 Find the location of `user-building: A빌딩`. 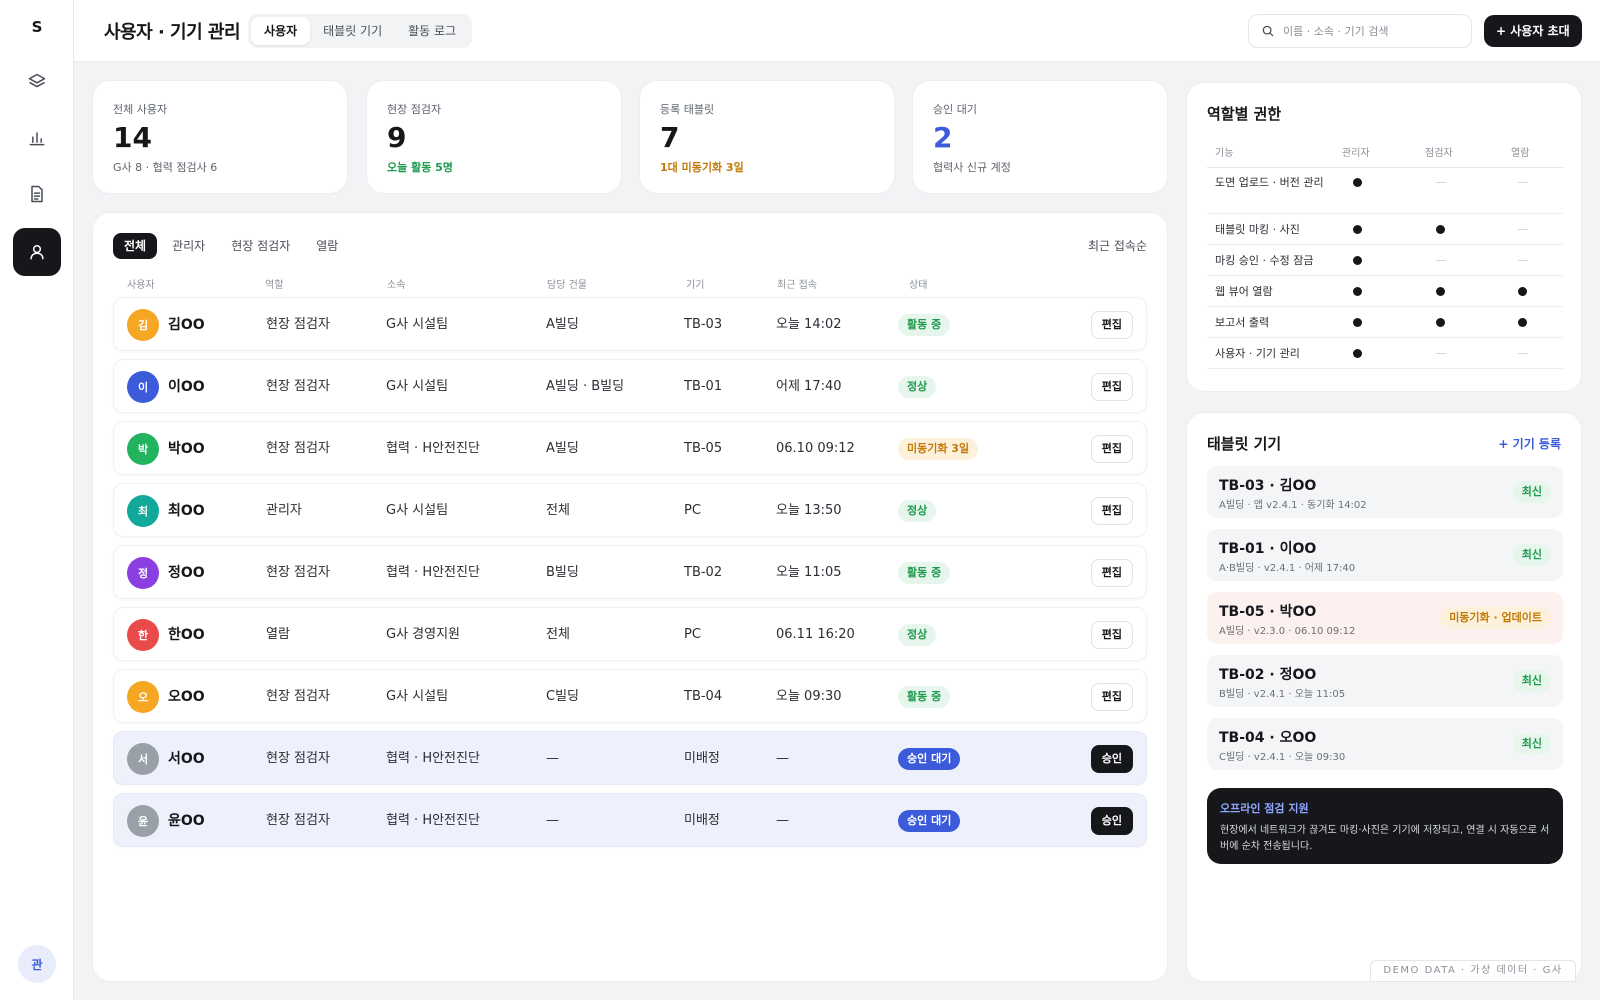

user-building: A빌딩 is located at coordinates (562, 448).